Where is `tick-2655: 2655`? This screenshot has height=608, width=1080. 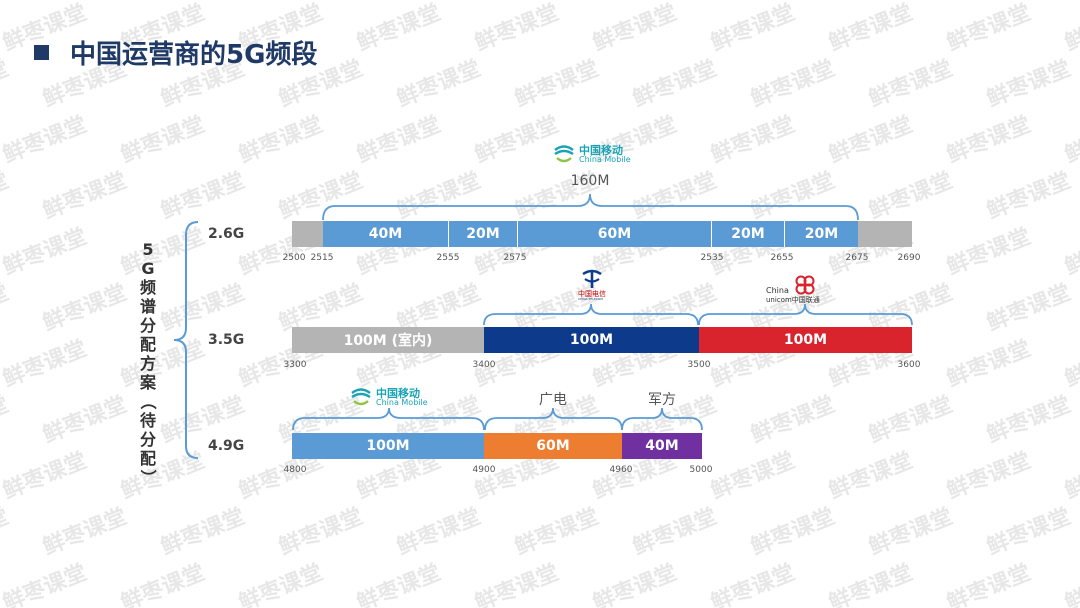 tick-2655: 2655 is located at coordinates (782, 258).